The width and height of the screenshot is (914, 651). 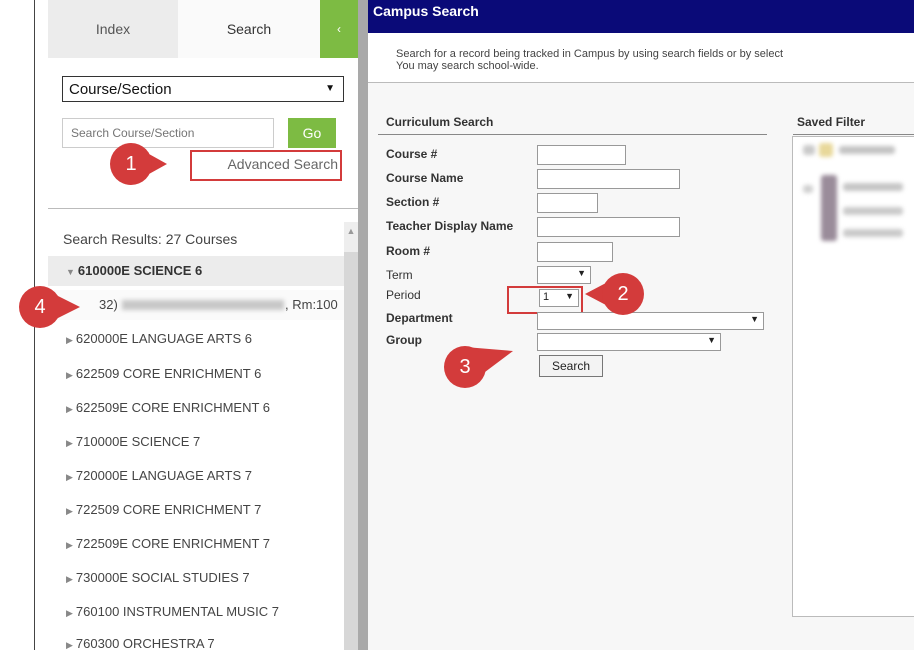 I want to click on curriculum-search-title: Curriculum Search, so click(x=440, y=122).